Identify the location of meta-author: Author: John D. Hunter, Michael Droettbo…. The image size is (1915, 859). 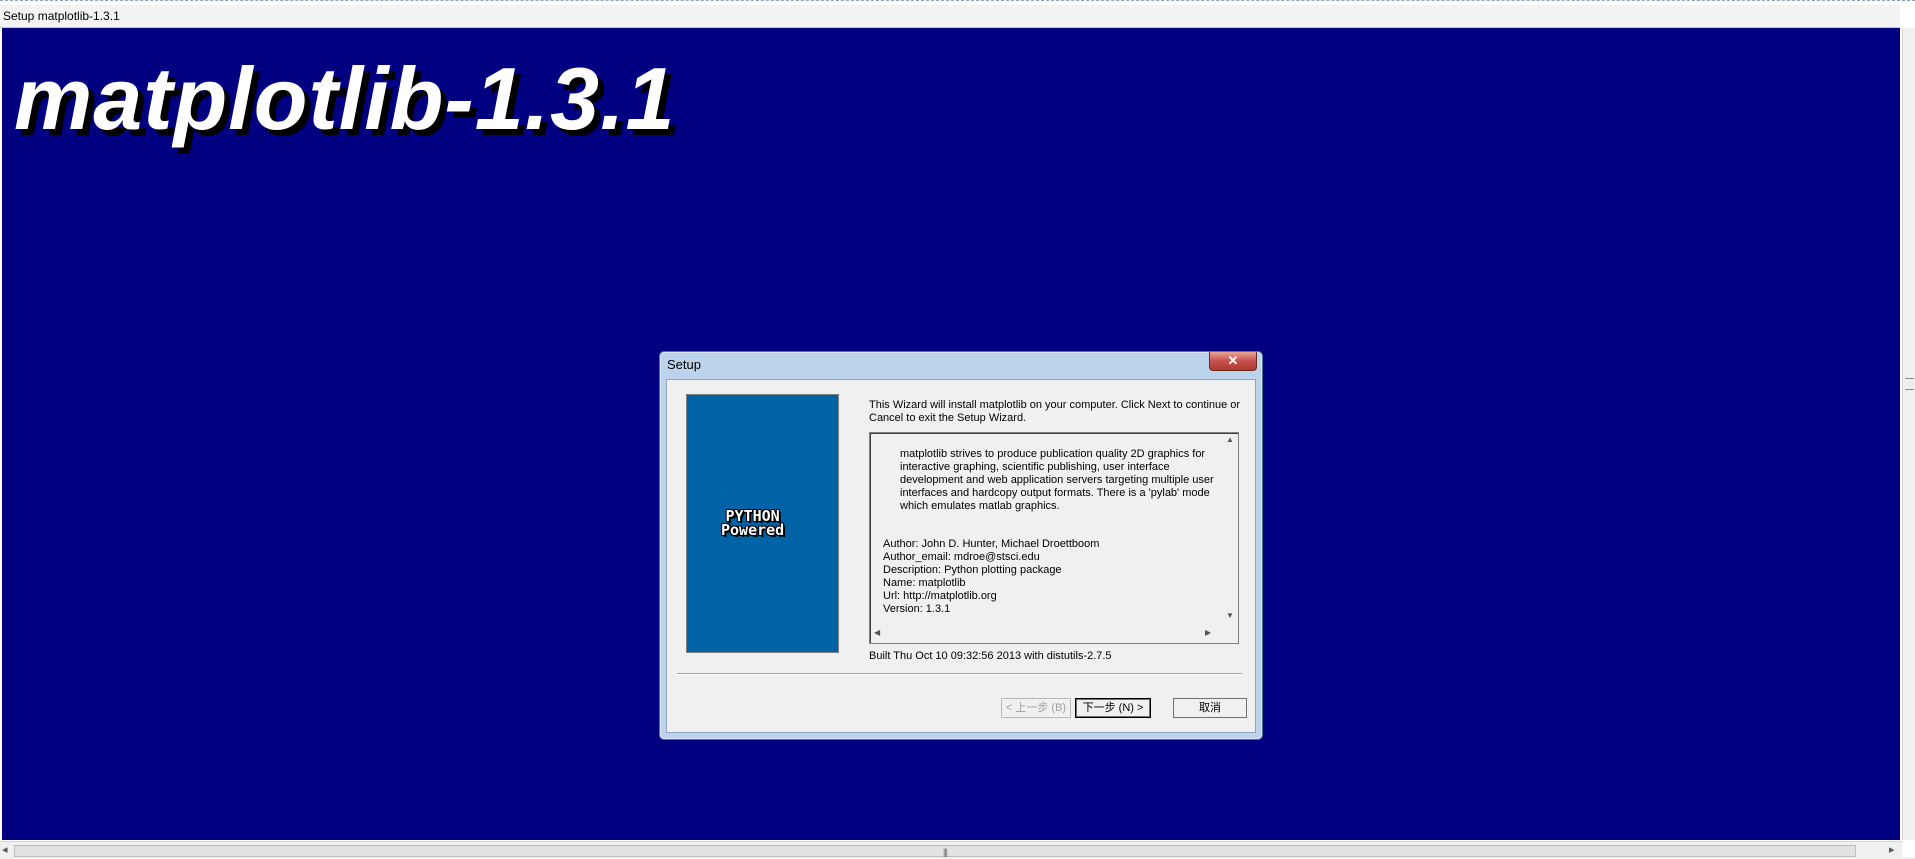
(991, 544).